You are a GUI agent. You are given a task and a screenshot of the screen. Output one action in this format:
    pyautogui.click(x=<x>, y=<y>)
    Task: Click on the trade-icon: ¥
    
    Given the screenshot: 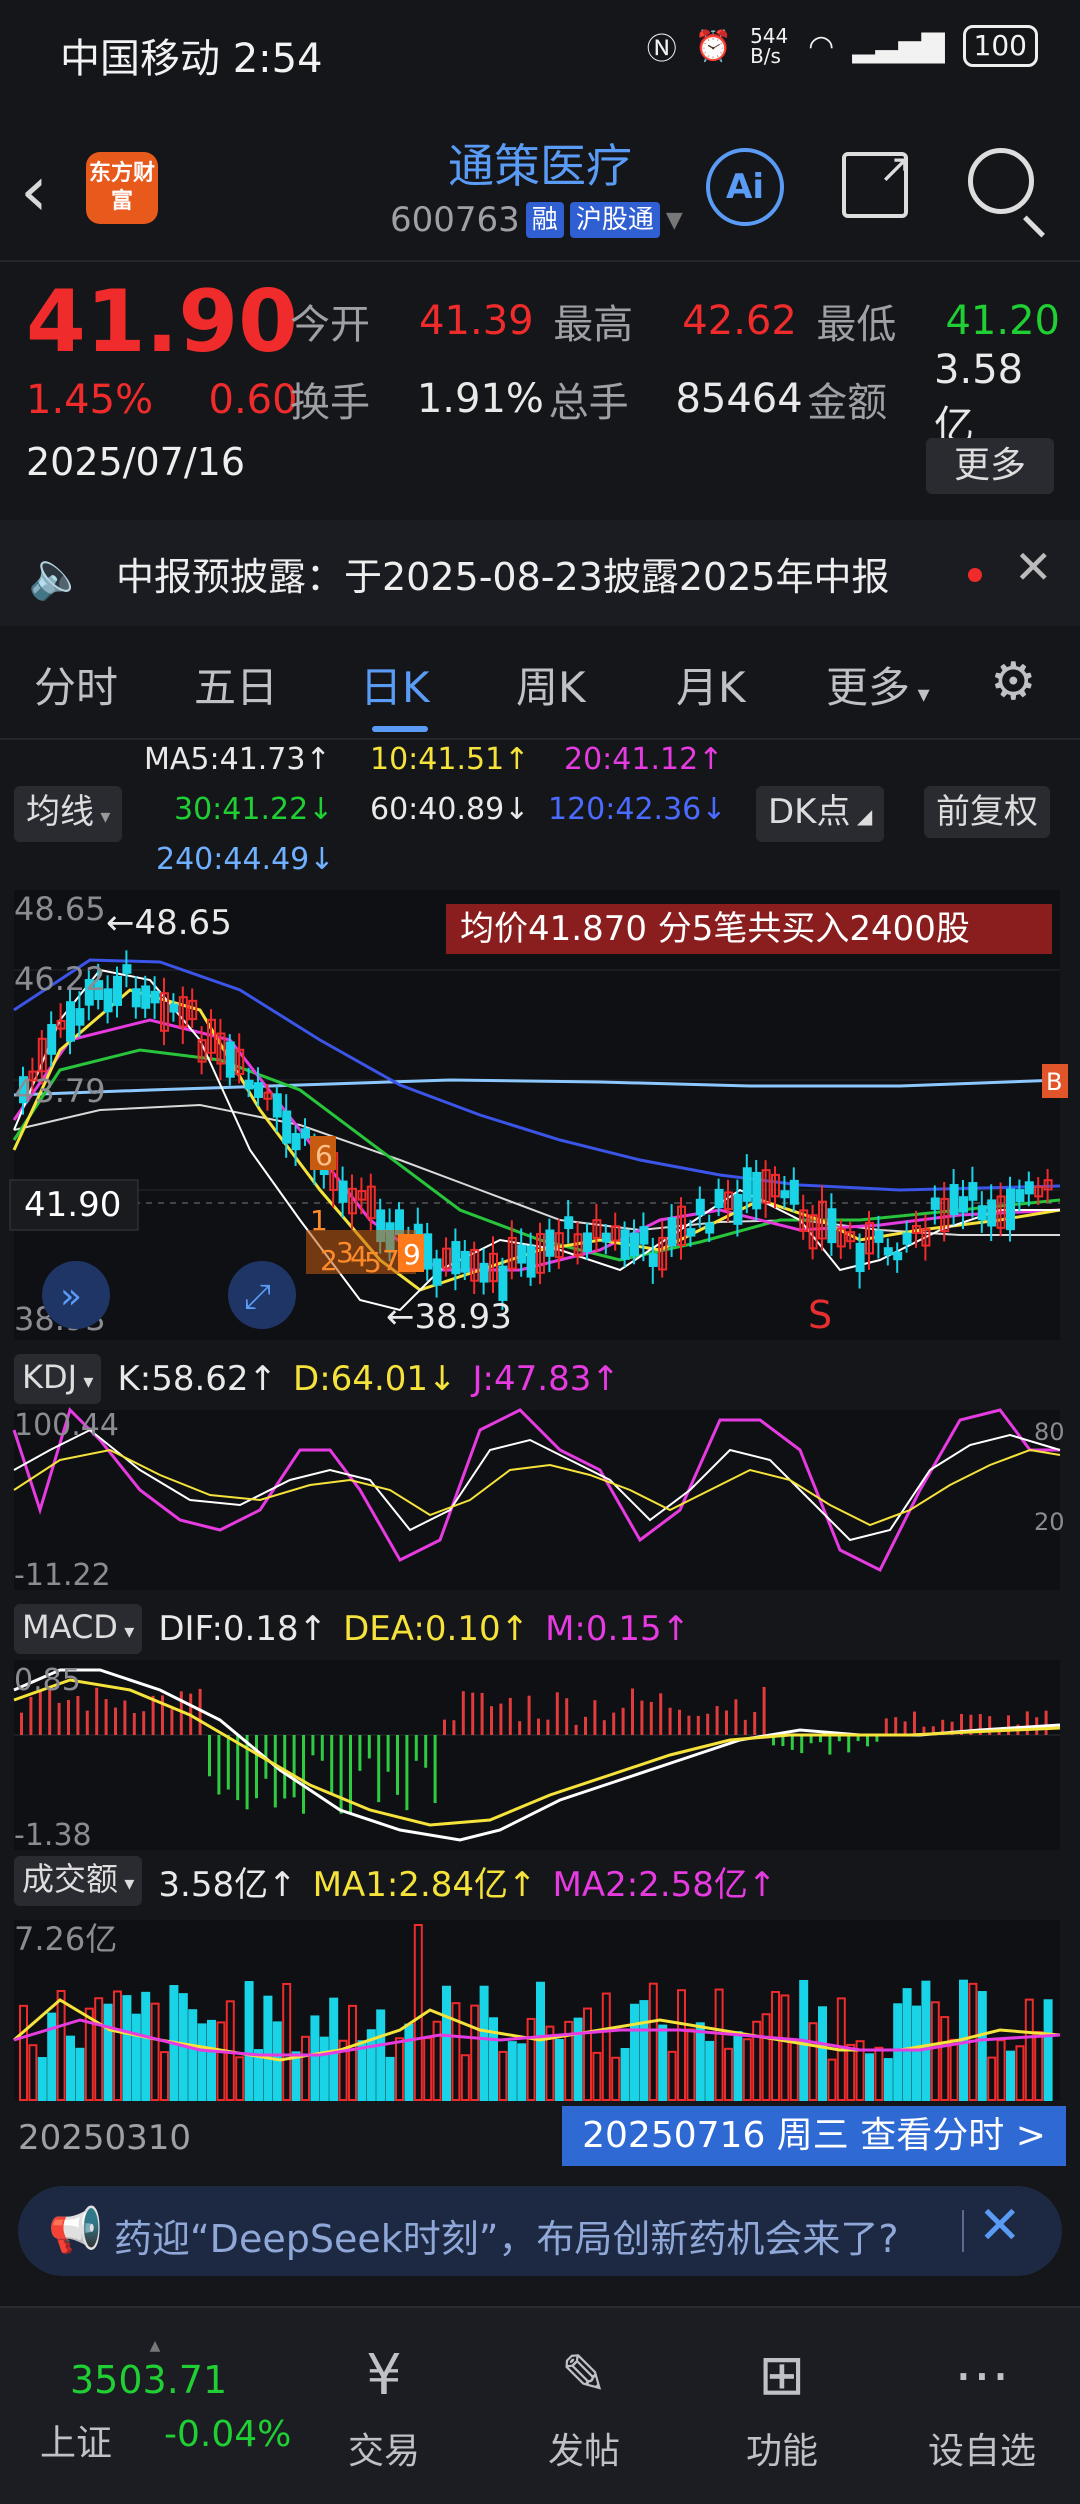 What is the action you would take?
    pyautogui.click(x=384, y=2375)
    